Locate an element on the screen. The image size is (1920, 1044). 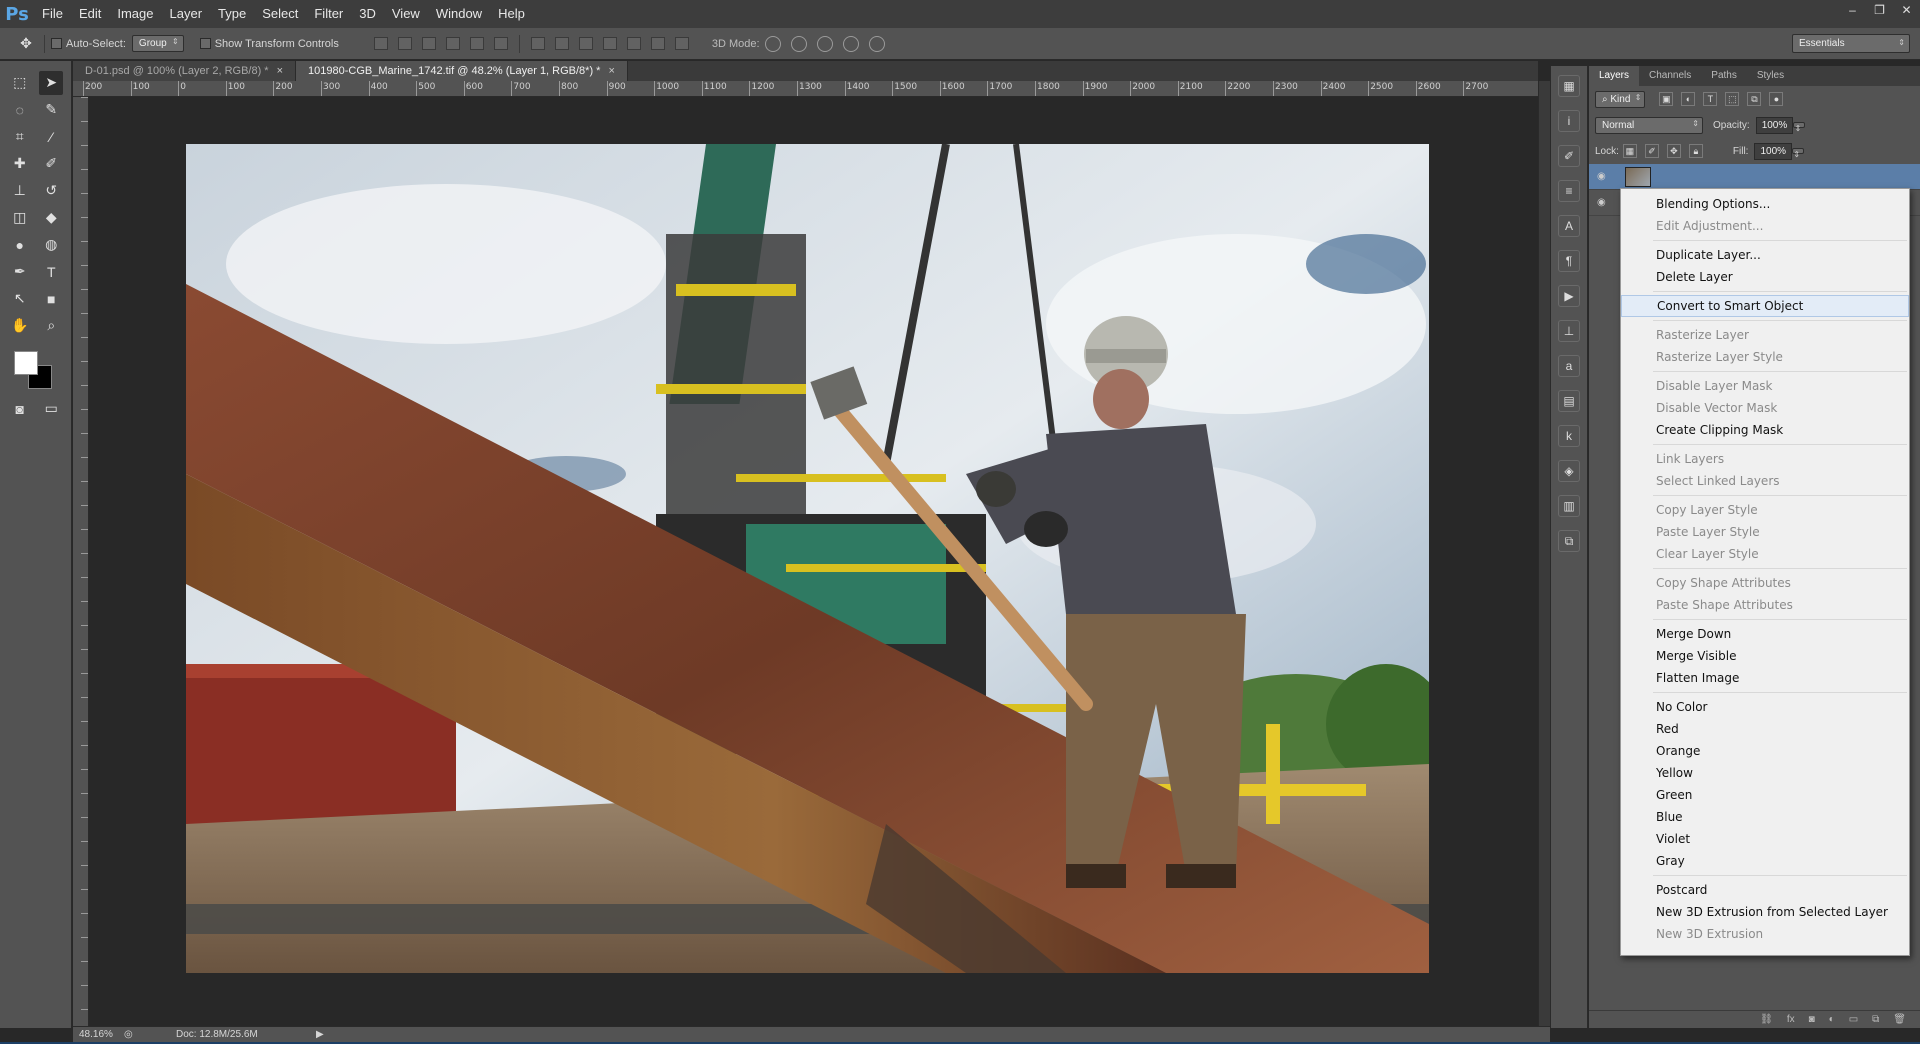
distribute-top-icon is located at coordinates (537, 43).